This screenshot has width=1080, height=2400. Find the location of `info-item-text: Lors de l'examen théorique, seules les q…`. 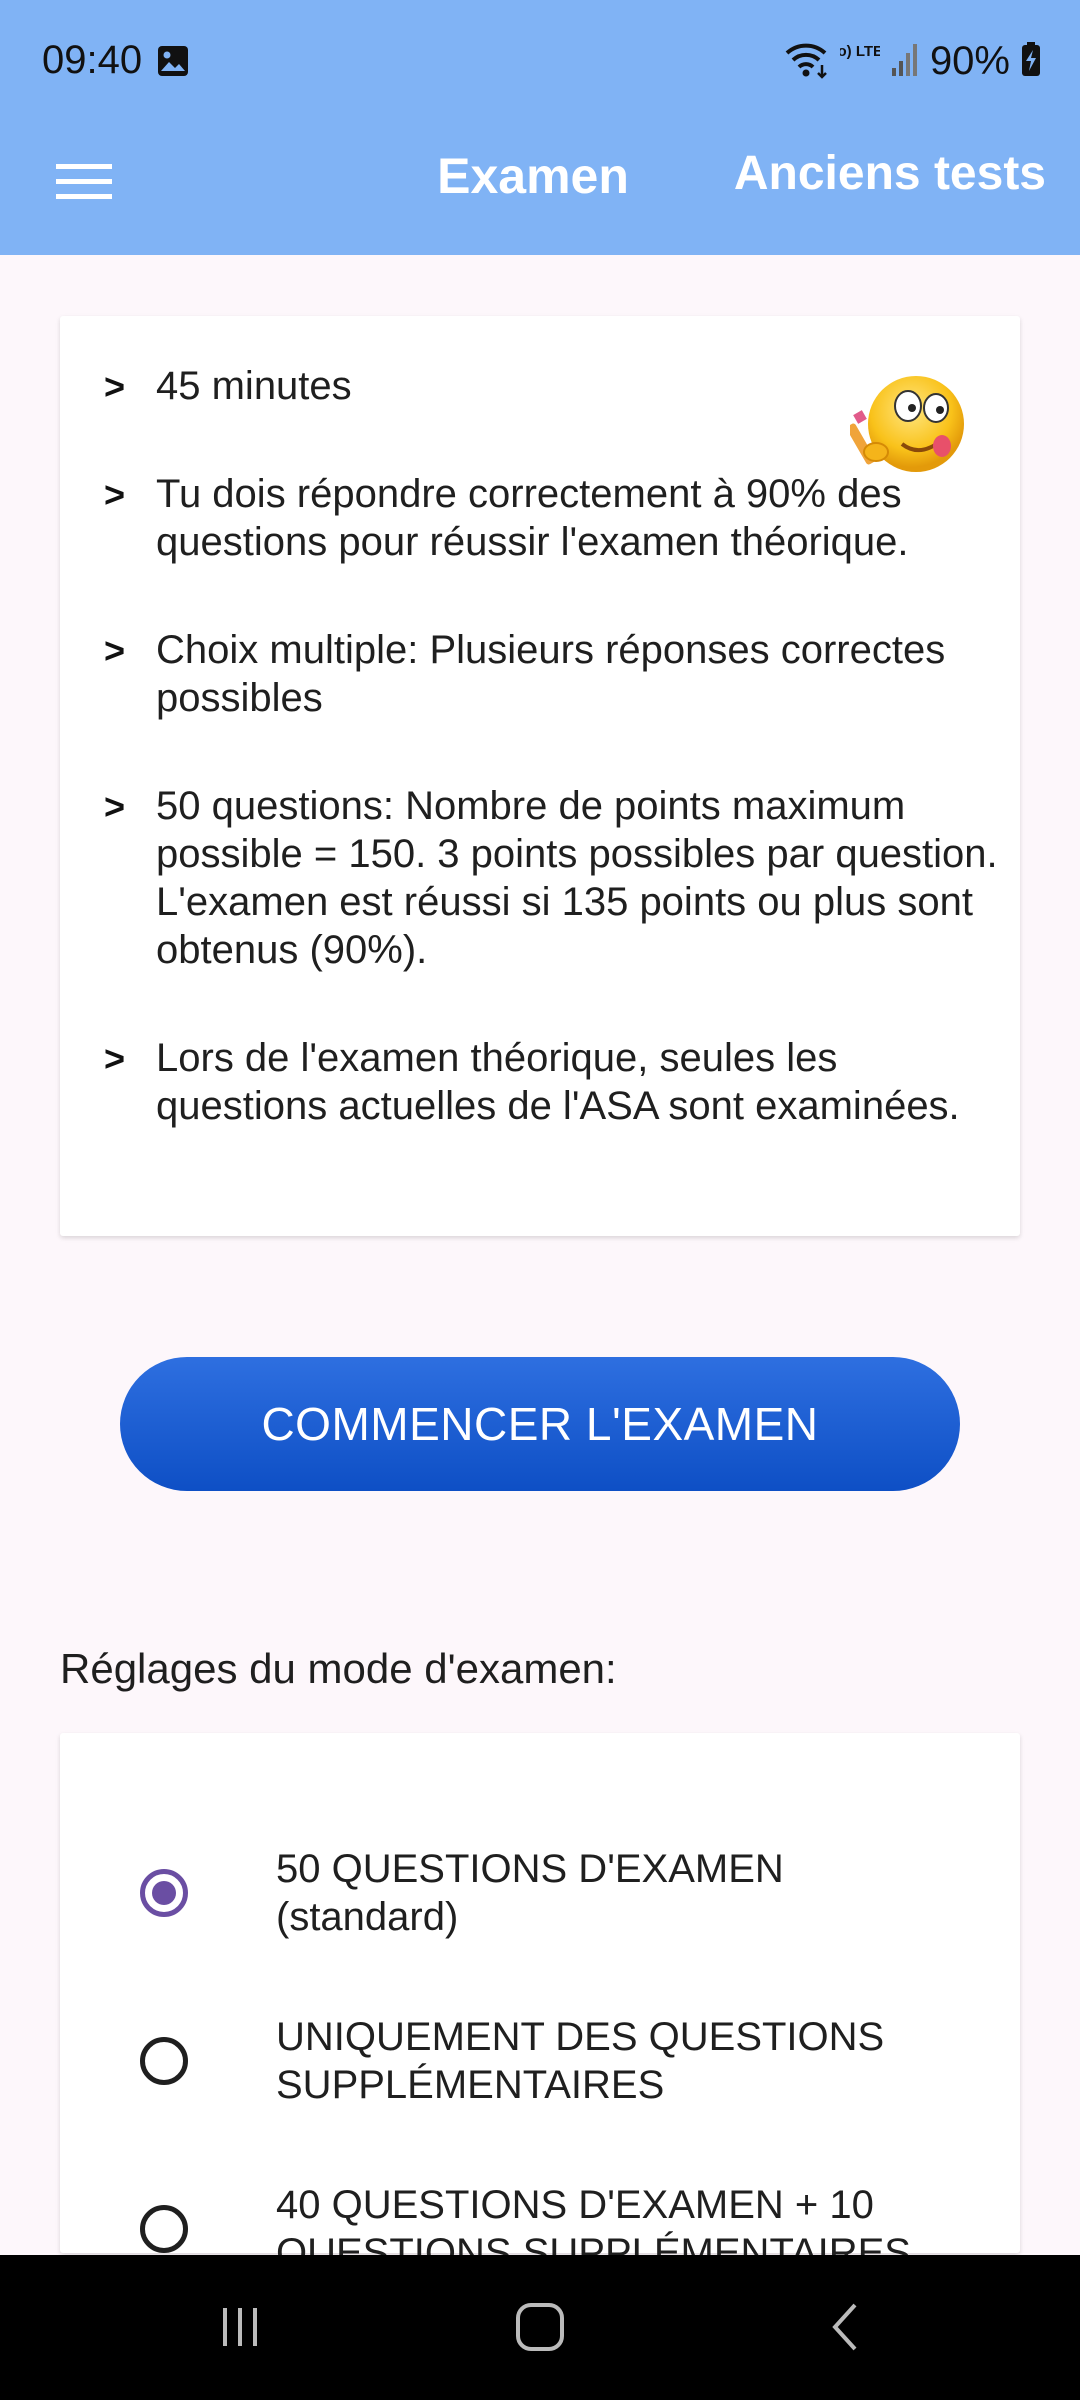

info-item-text: Lors de l'examen théorique, seules les q… is located at coordinates (558, 1082).